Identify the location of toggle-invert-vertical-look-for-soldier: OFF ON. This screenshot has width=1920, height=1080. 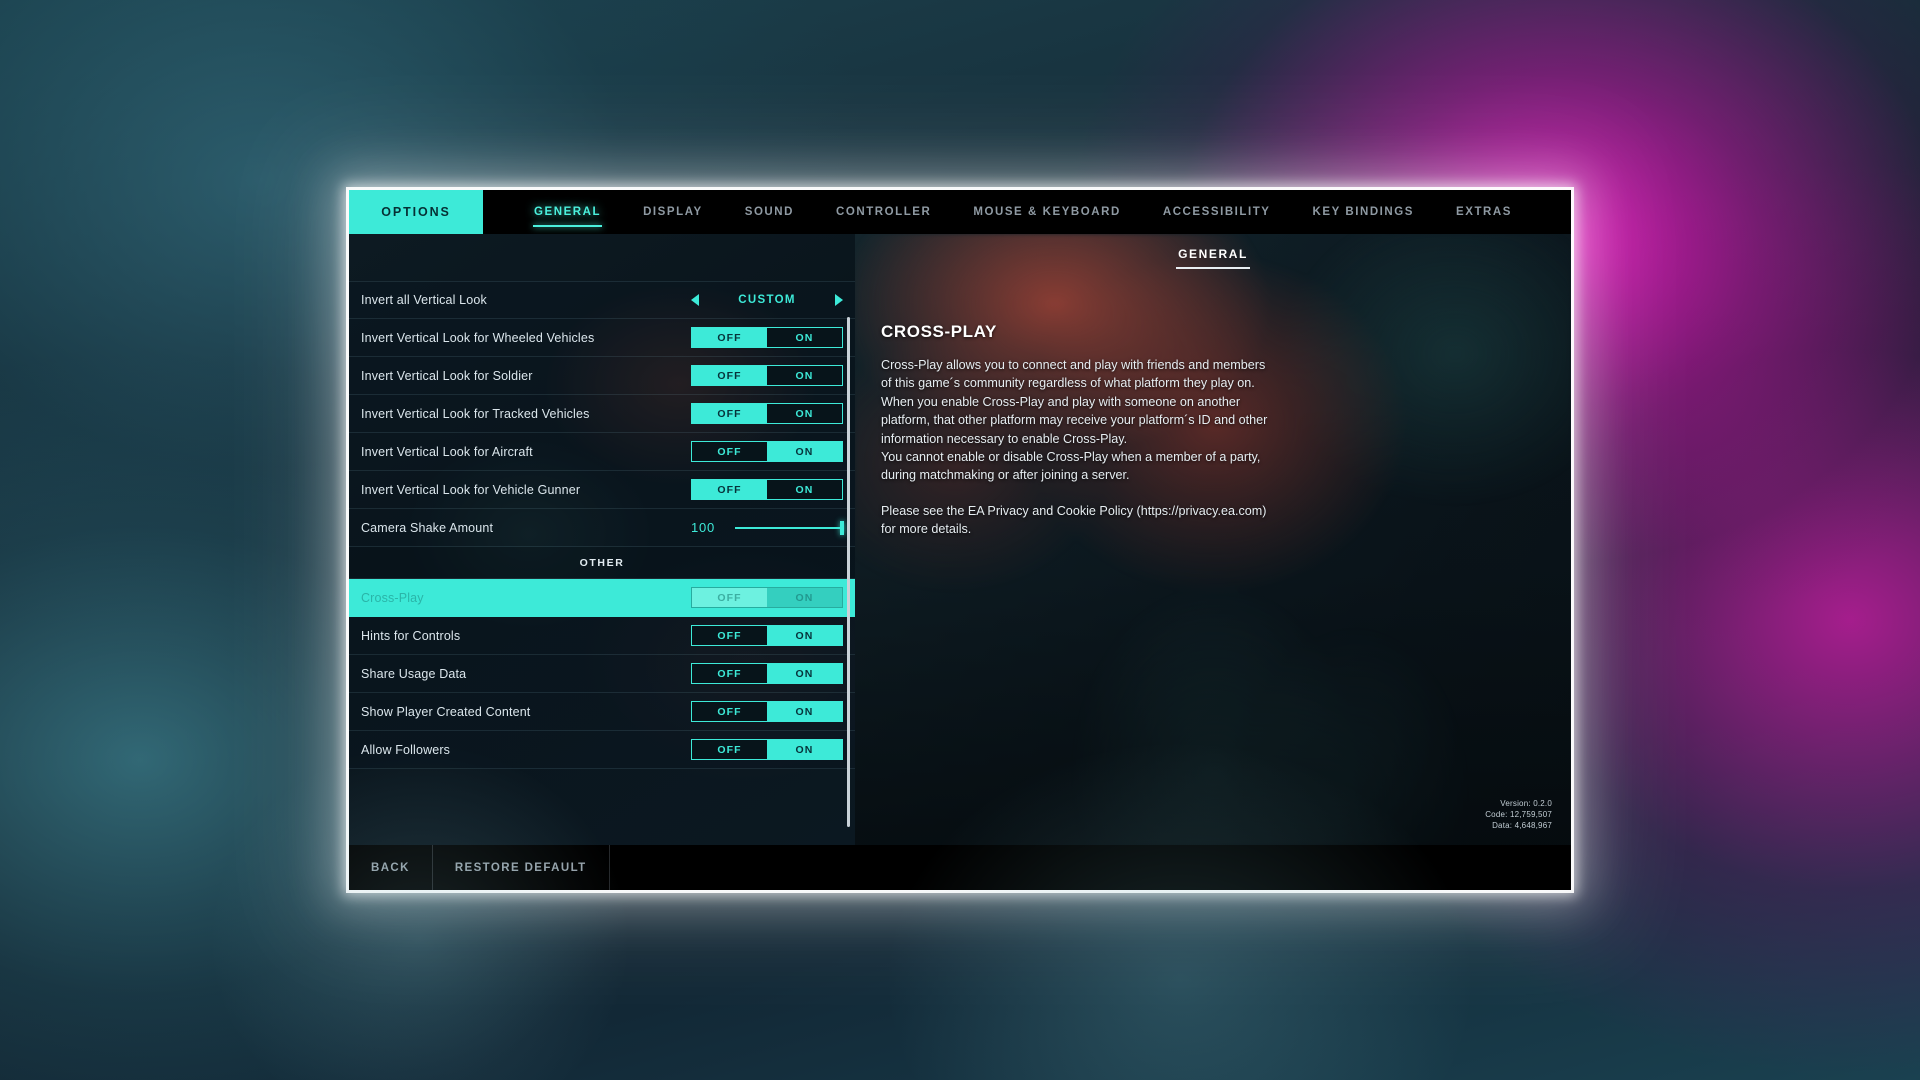
(767, 375).